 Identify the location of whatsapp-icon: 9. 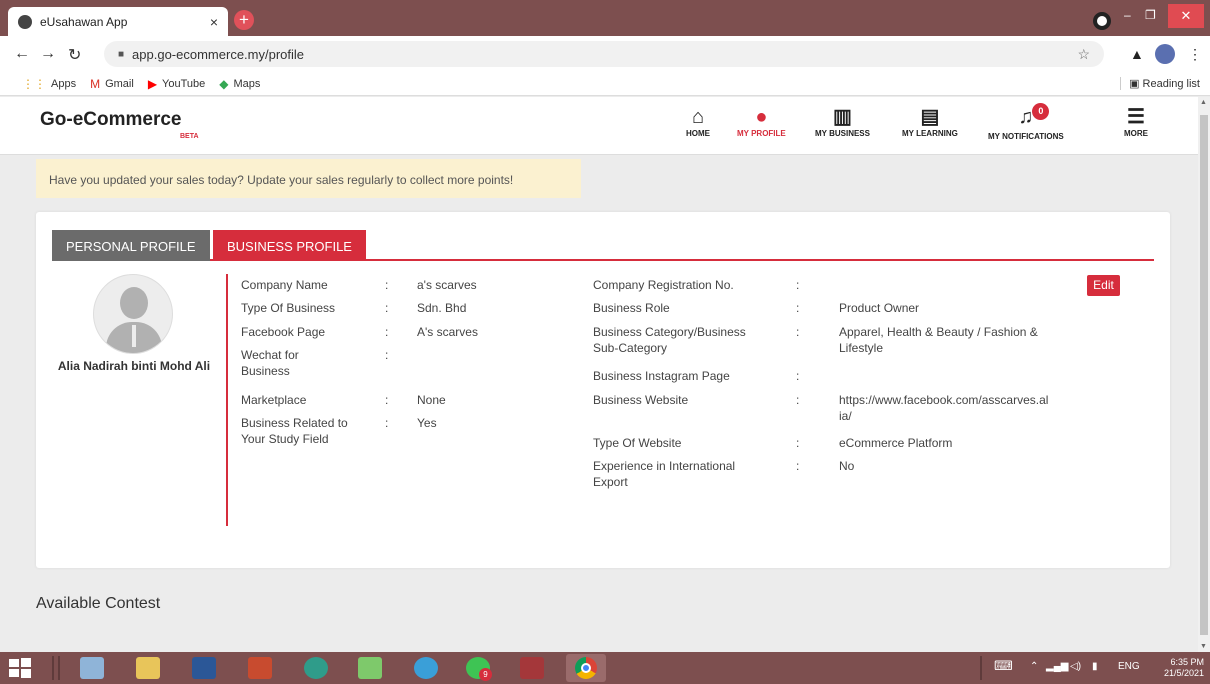
(479, 669).